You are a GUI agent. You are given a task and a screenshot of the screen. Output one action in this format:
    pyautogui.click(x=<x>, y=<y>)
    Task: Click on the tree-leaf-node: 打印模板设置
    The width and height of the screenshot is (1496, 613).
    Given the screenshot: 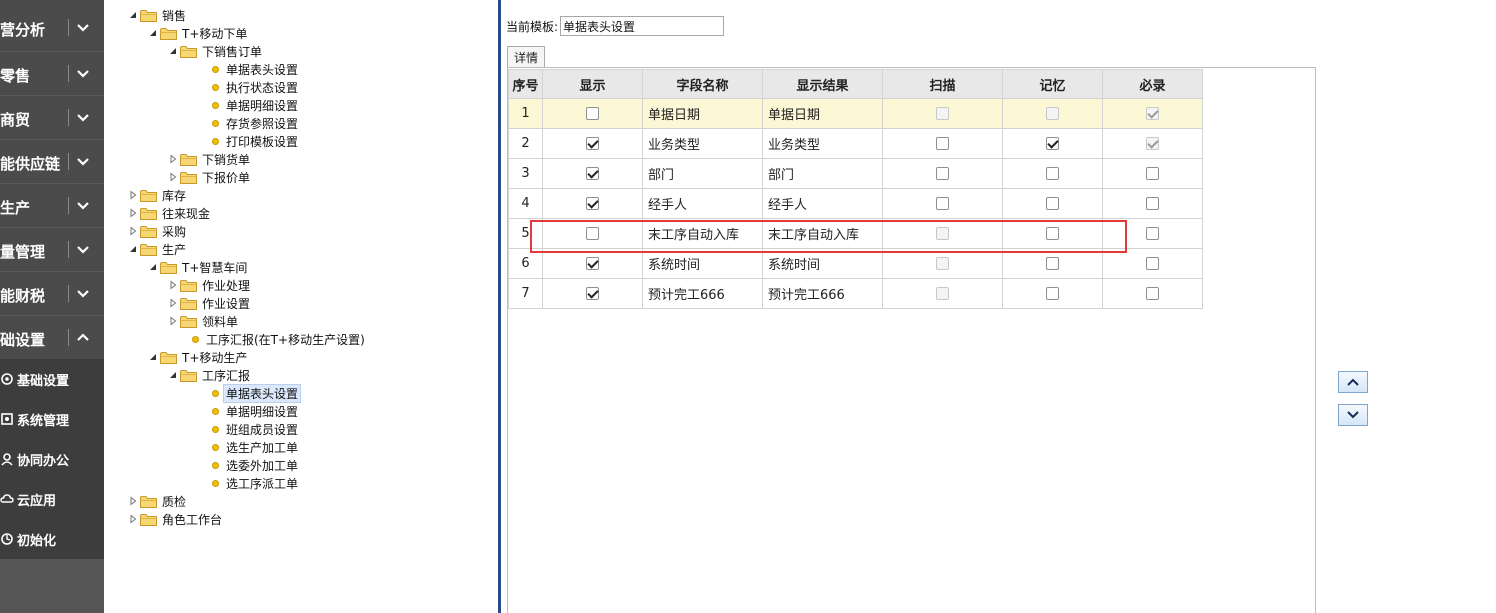 What is the action you would take?
    pyautogui.click(x=256, y=141)
    